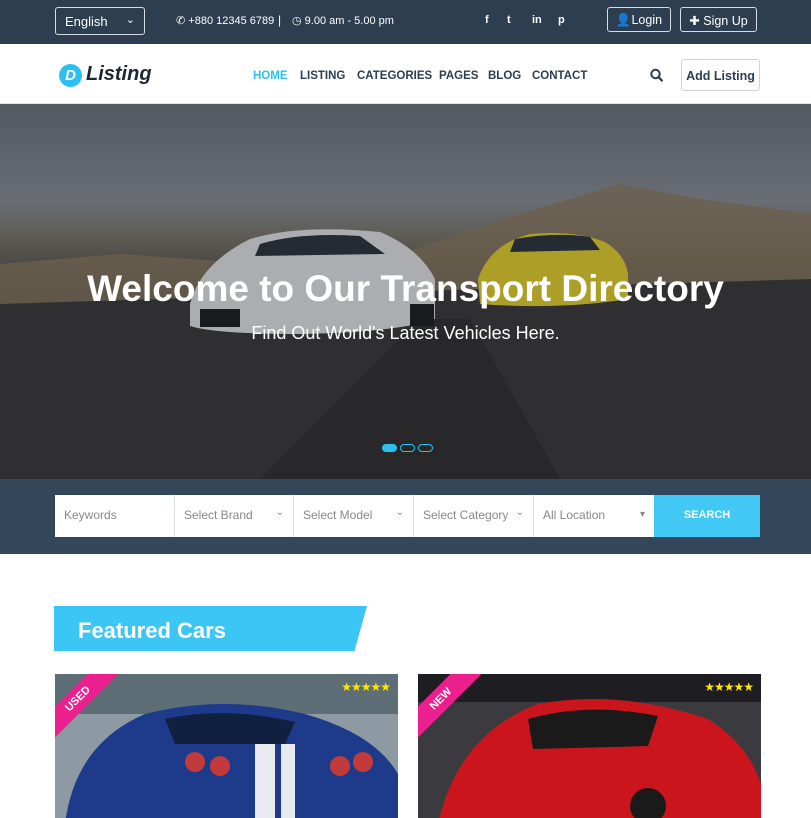 This screenshot has height=818, width=811. What do you see at coordinates (405, 333) in the screenshot?
I see `hero-subtitle: Find Out World's Latest Vehicles Here.` at bounding box center [405, 333].